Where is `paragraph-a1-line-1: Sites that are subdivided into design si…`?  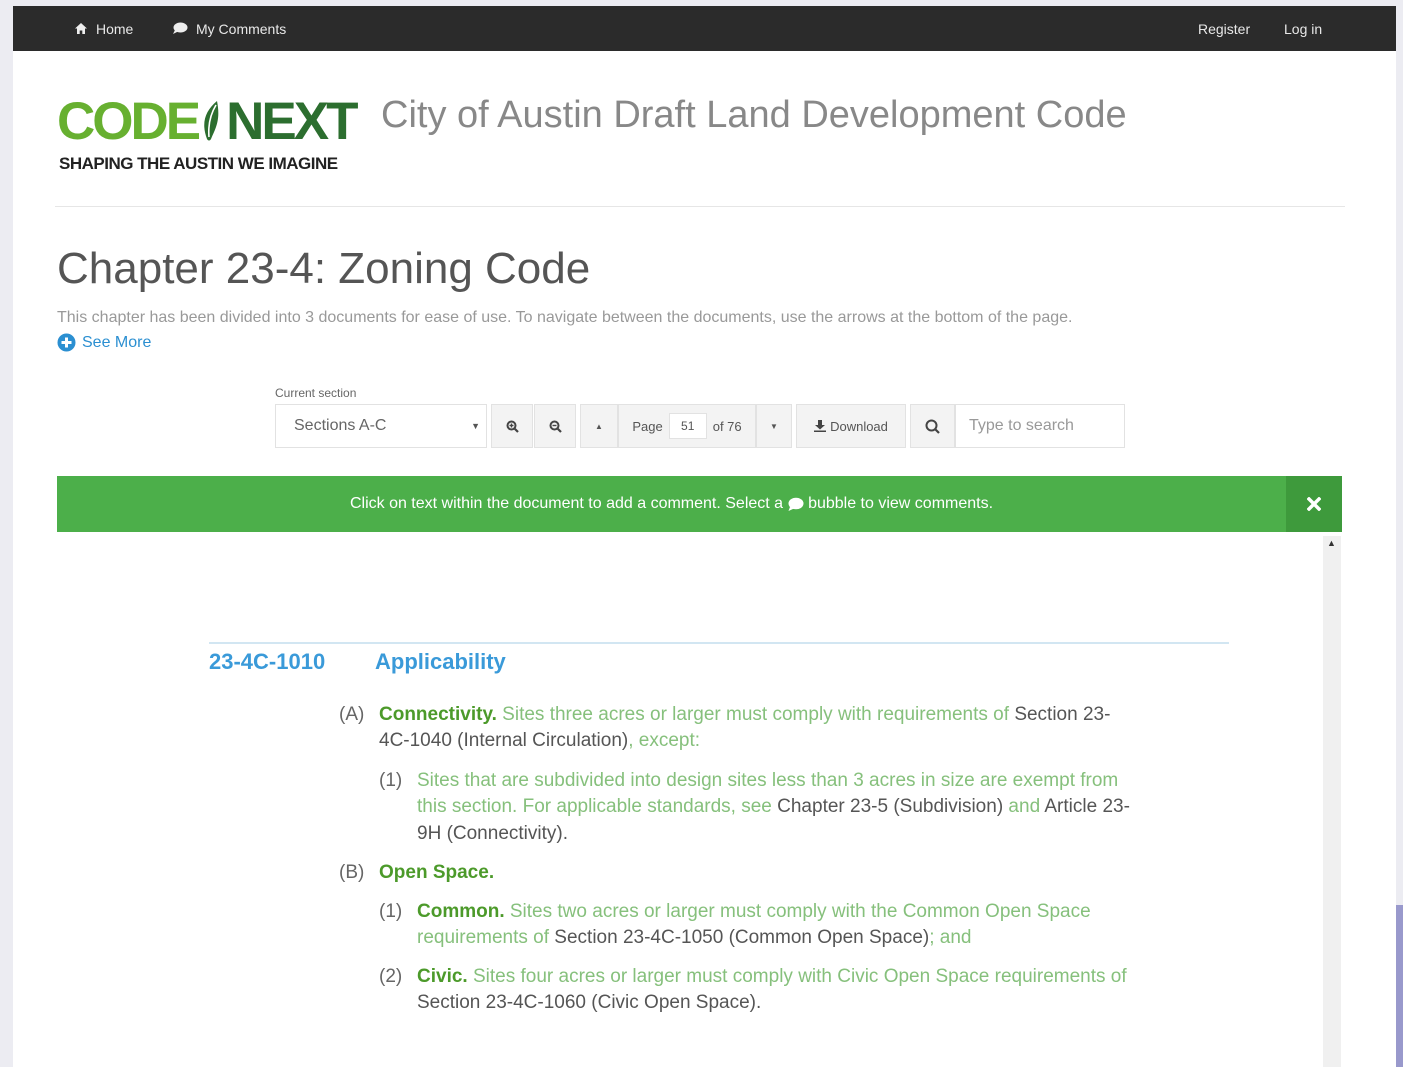 paragraph-a1-line-1: Sites that are subdivided into design si… is located at coordinates (768, 780).